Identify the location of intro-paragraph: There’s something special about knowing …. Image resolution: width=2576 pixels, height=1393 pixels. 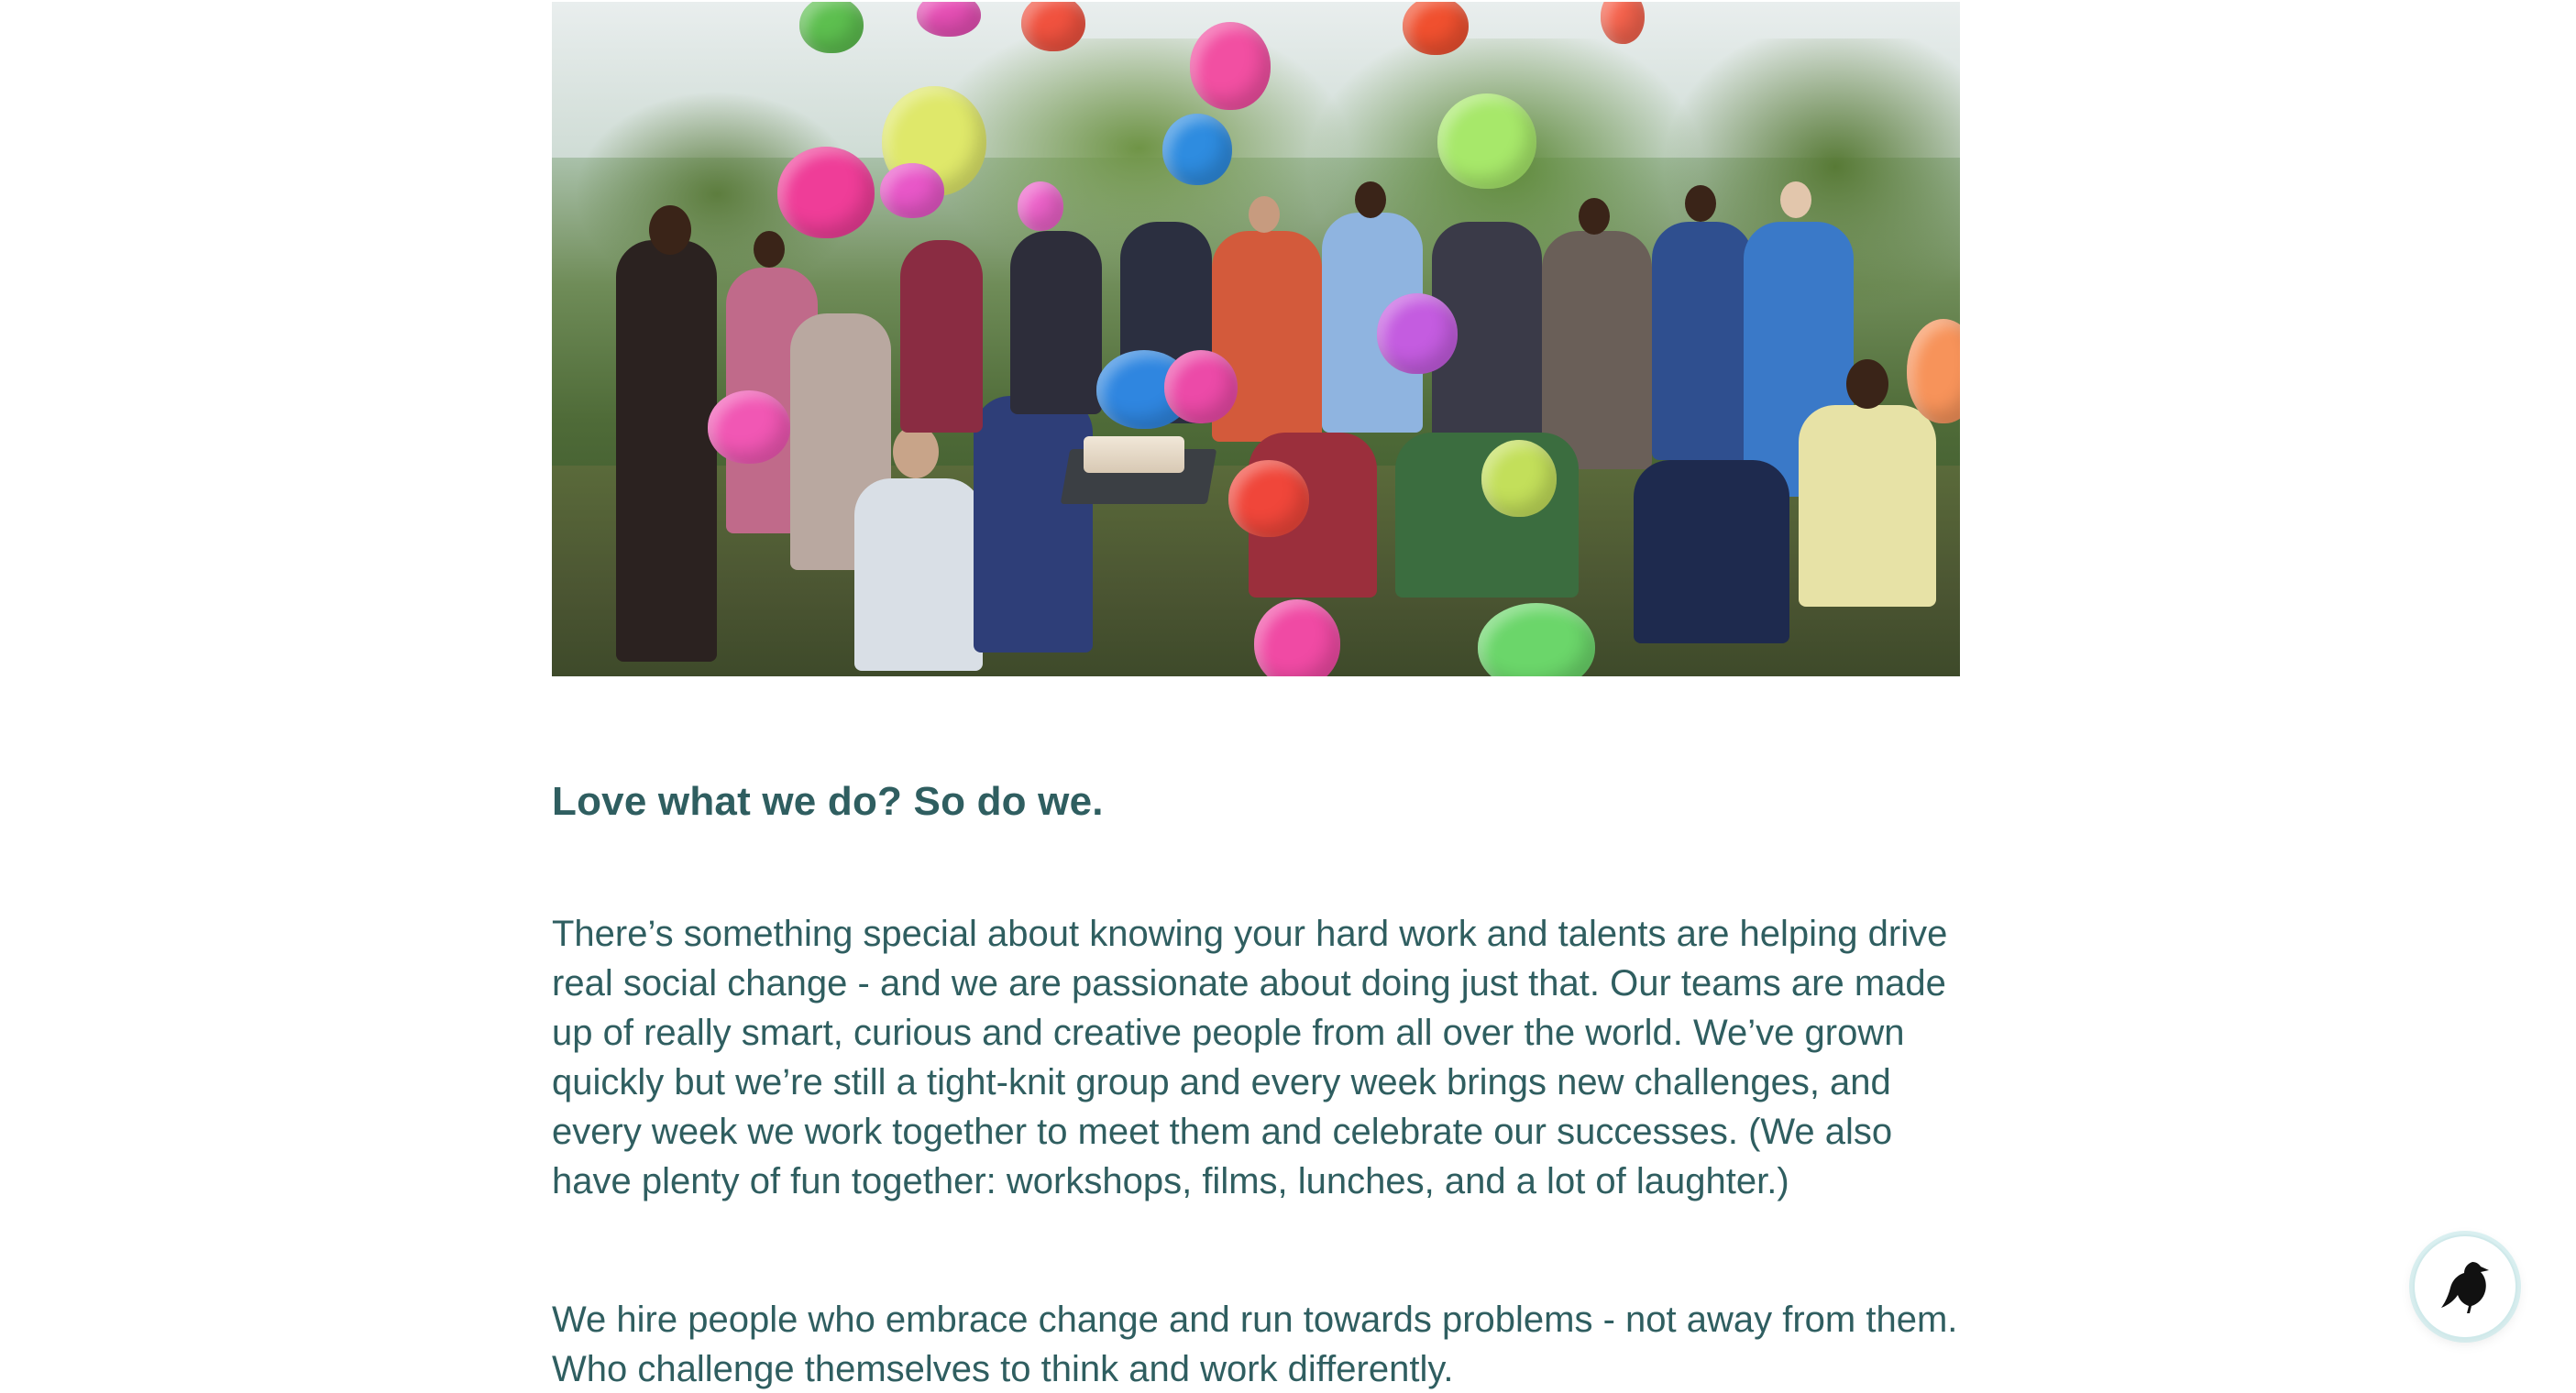
(1250, 1058).